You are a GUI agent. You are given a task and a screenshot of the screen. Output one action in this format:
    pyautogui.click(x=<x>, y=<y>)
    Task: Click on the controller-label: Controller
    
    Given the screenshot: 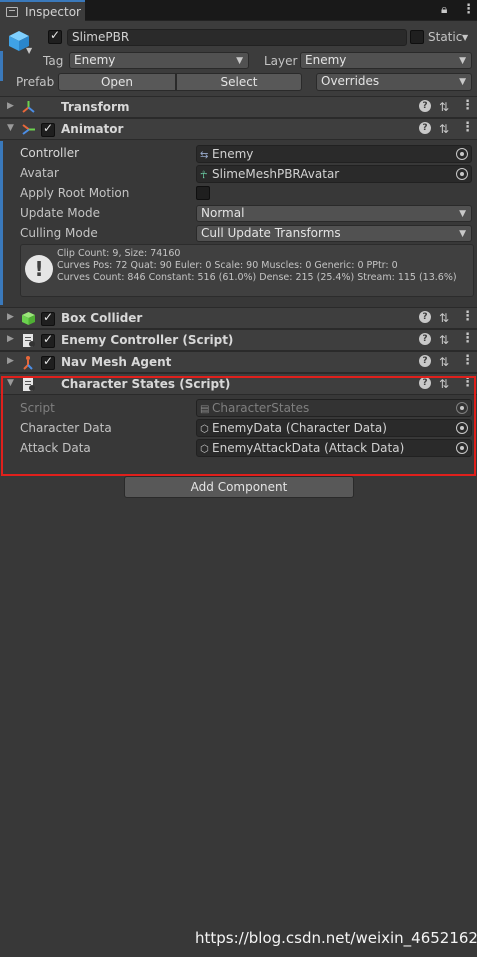 What is the action you would take?
    pyautogui.click(x=50, y=153)
    